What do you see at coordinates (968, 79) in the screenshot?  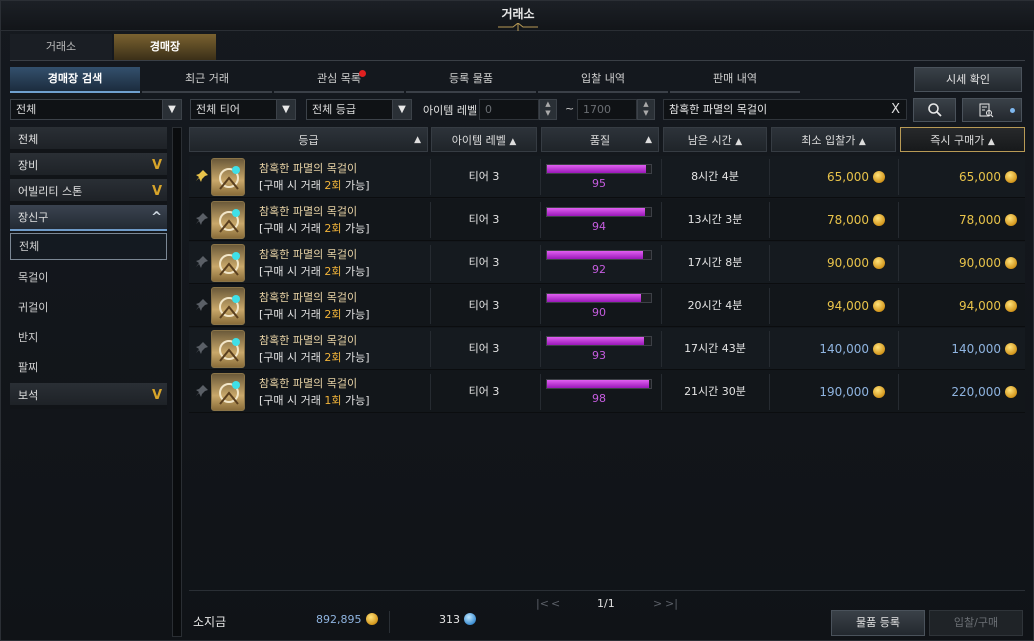 I see `market-price-button: 시세 확인` at bounding box center [968, 79].